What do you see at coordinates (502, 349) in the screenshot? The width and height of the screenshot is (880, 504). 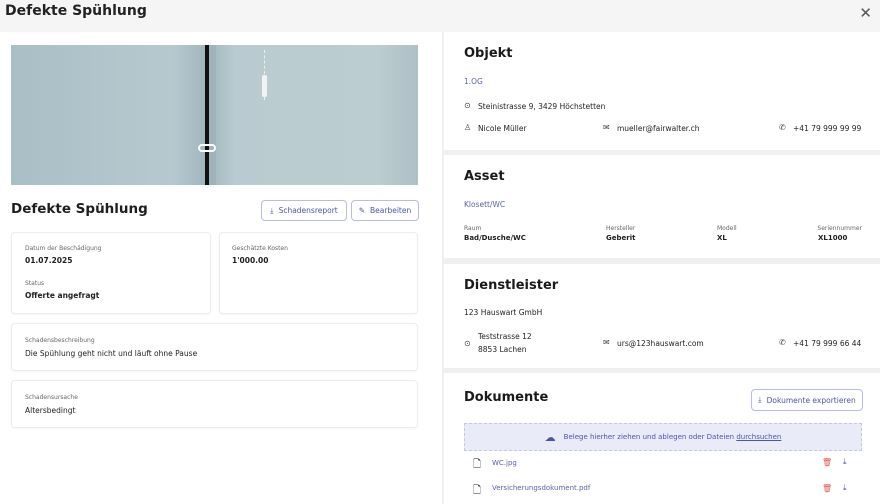 I see `dienstleister-city: 8853 Lachen` at bounding box center [502, 349].